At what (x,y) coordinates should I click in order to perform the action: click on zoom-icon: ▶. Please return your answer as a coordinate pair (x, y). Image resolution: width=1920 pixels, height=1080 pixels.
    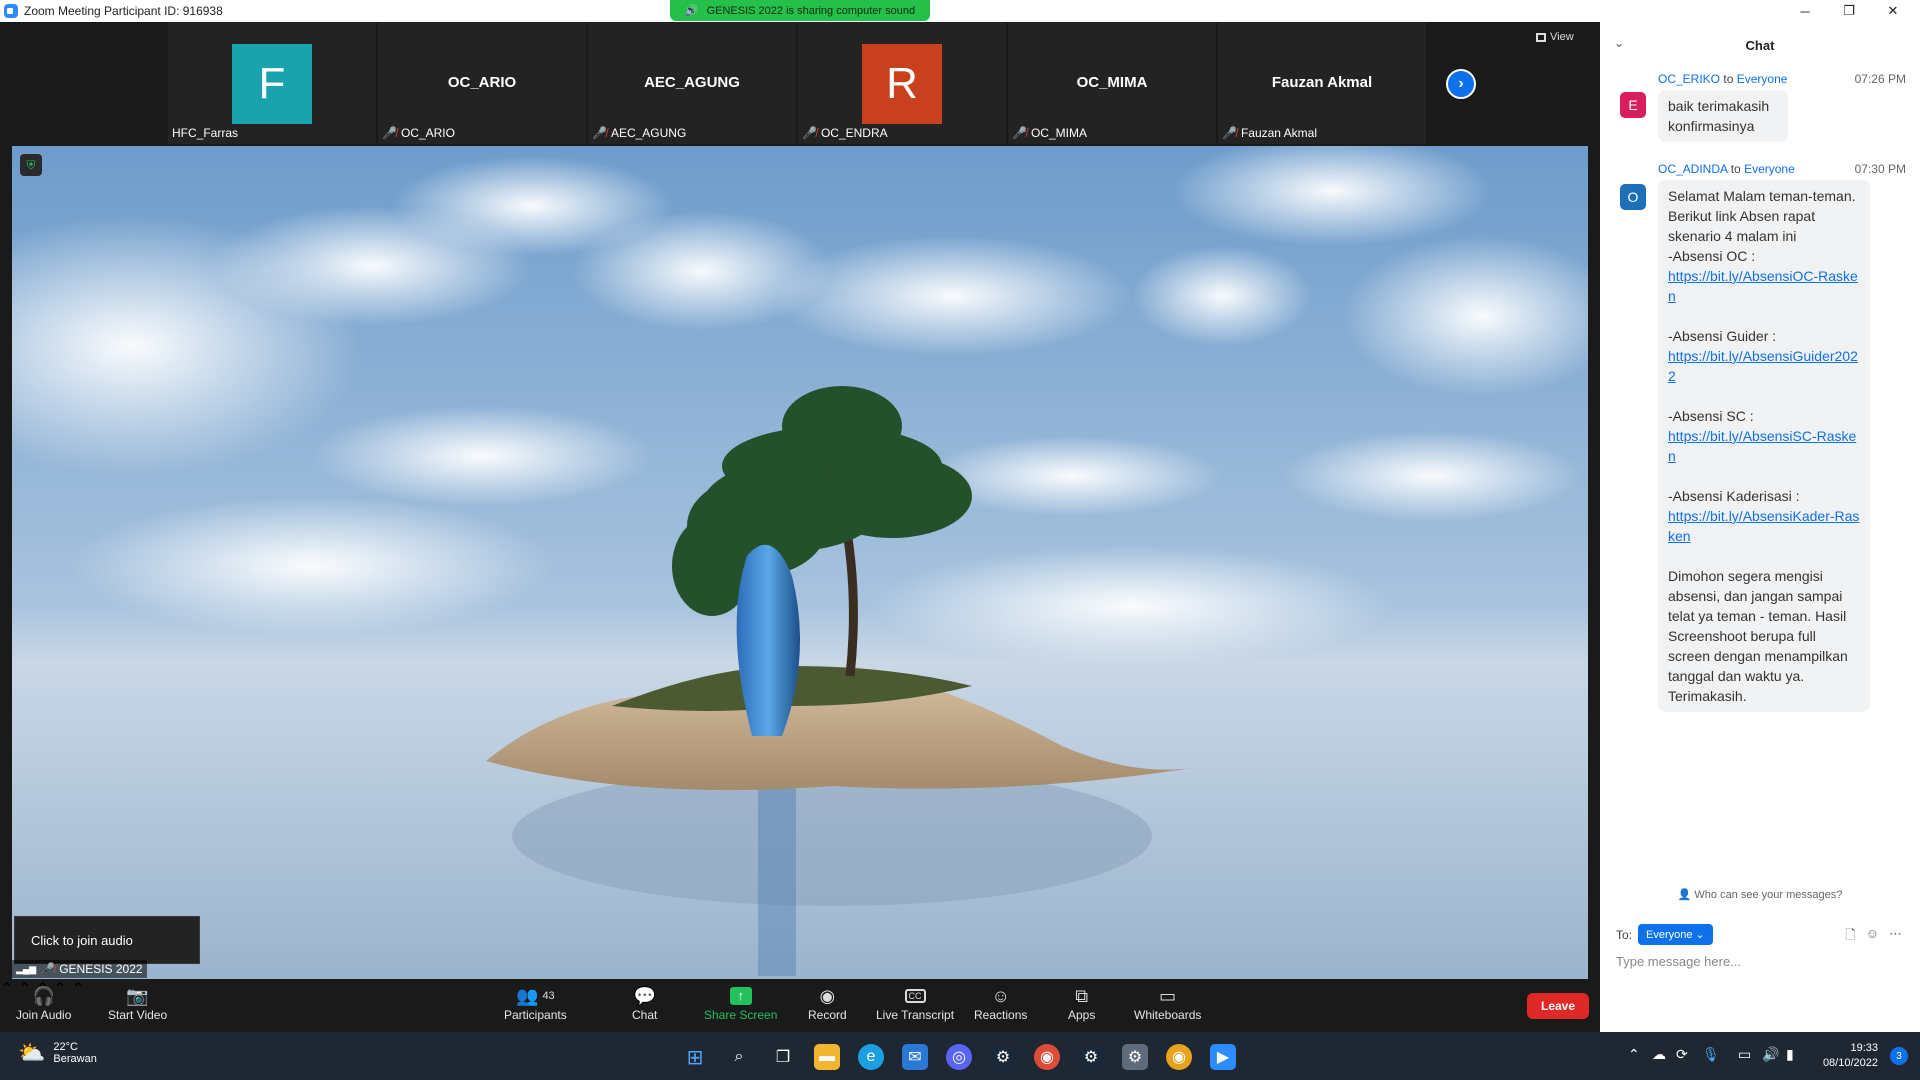
    Looking at the image, I should click on (1223, 1057).